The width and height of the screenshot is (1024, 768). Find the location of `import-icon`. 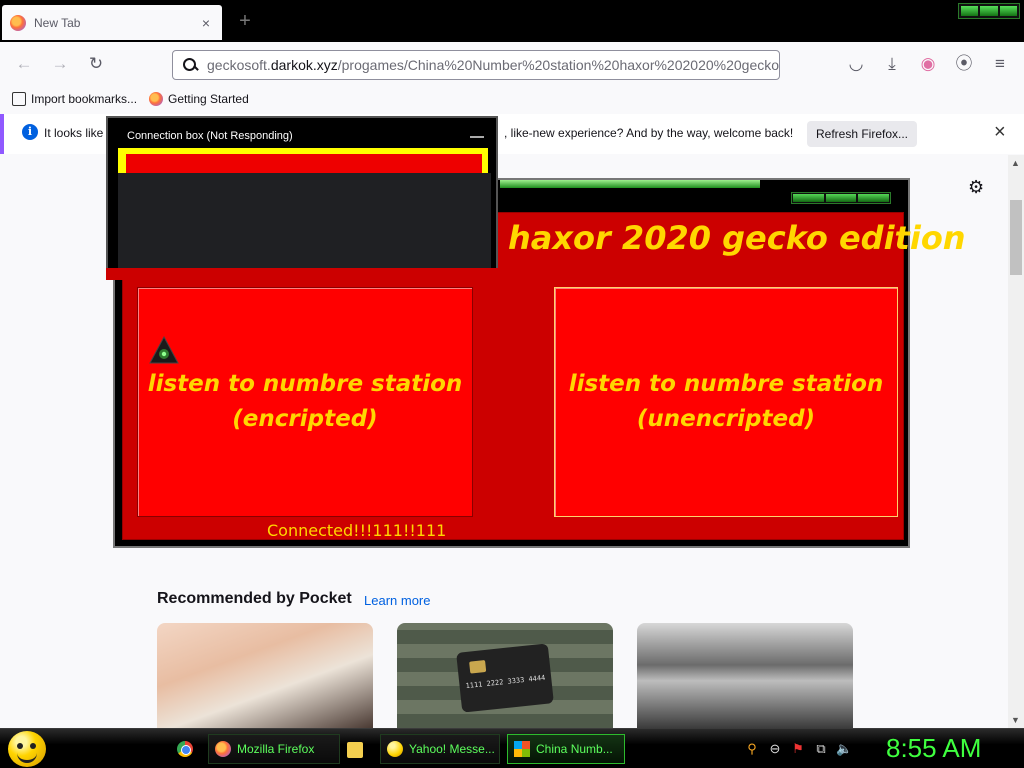

import-icon is located at coordinates (19, 99).